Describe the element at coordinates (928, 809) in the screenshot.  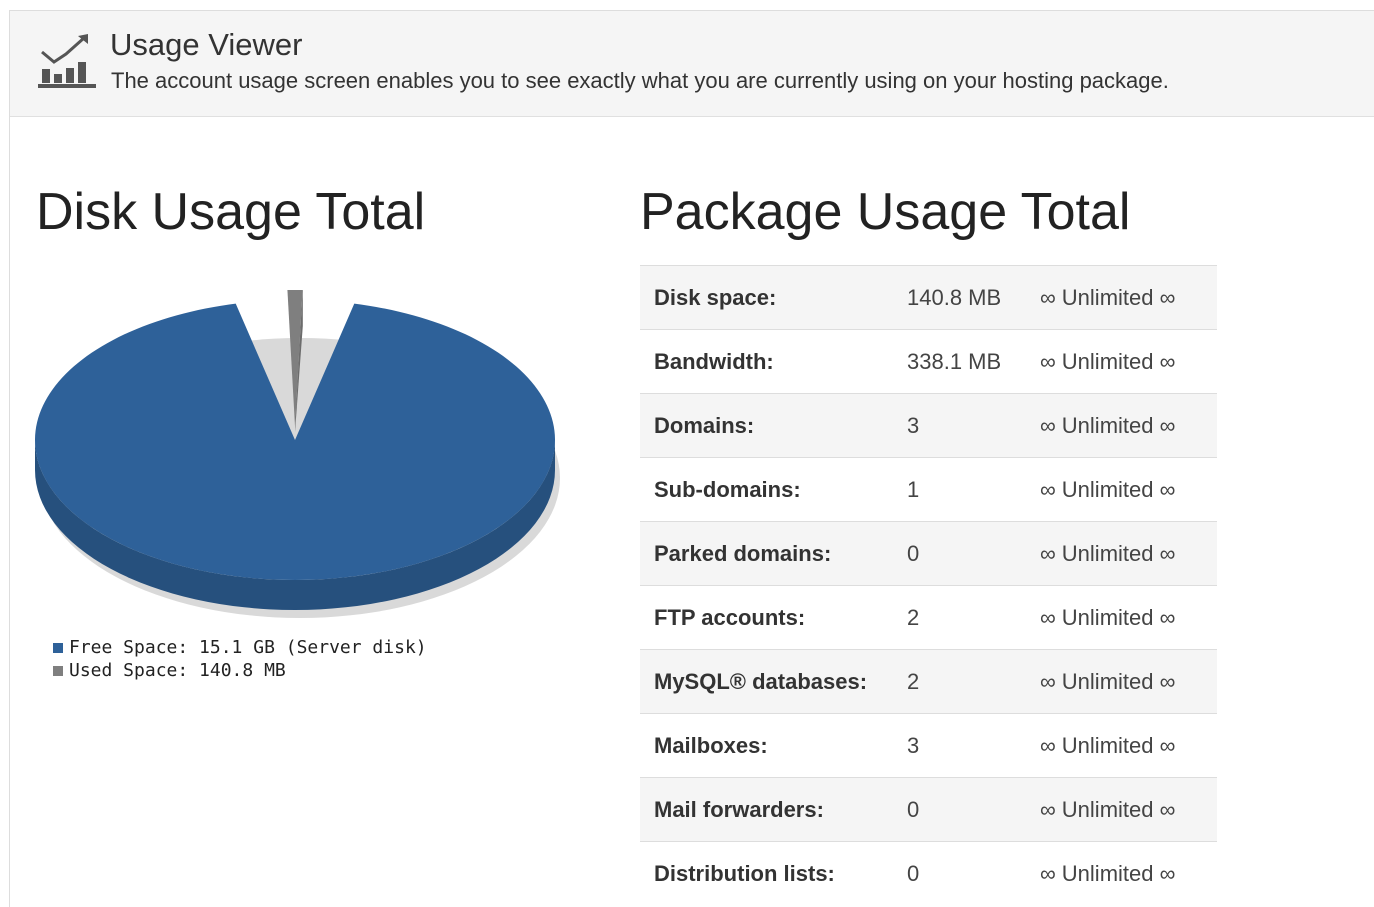
I see `table-row: Mail forwarders: 0 ∞ Unlimited ∞` at that location.